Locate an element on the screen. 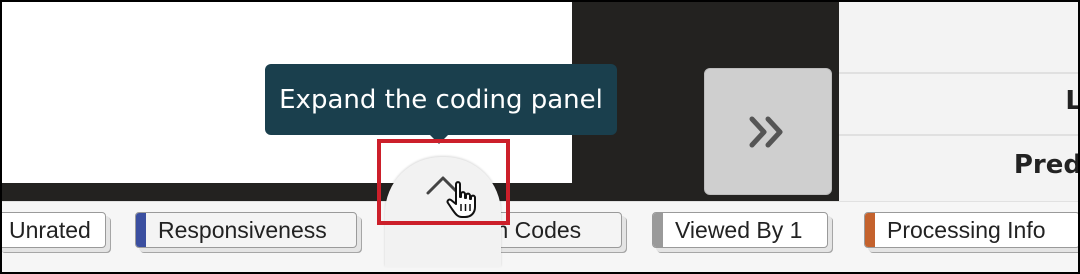 The image size is (1080, 274). hand-pointer-icon is located at coordinates (461, 199).